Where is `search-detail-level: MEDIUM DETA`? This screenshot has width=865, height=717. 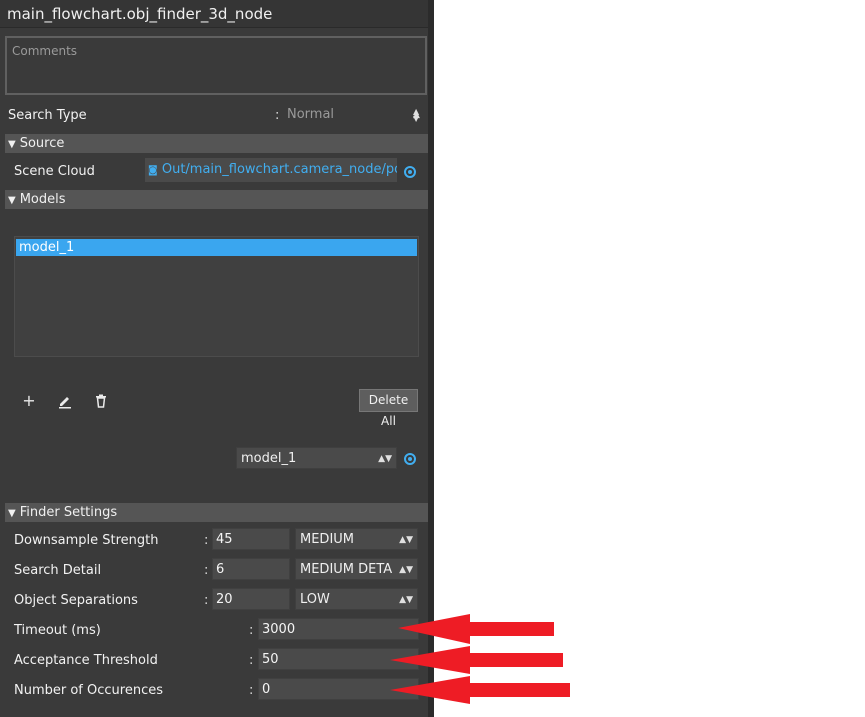 search-detail-level: MEDIUM DETA is located at coordinates (346, 569).